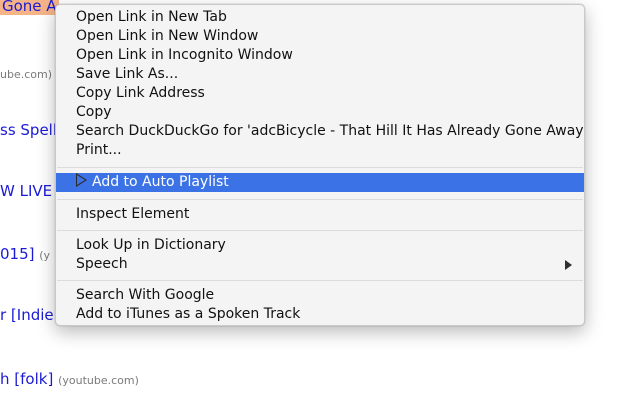 This screenshot has width=640, height=400. I want to click on menu-item-open-new-tab: Open Link in New Tab, so click(320, 17).